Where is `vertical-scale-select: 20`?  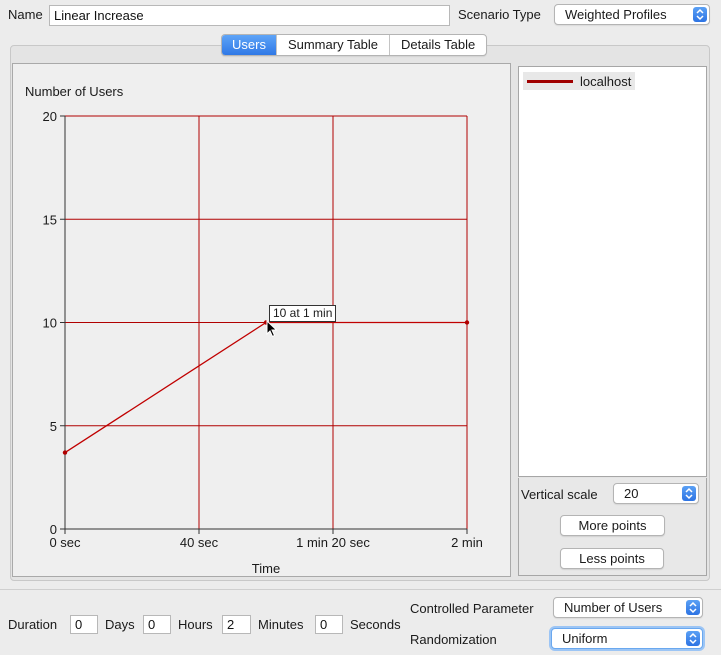 vertical-scale-select: 20 is located at coordinates (656, 493).